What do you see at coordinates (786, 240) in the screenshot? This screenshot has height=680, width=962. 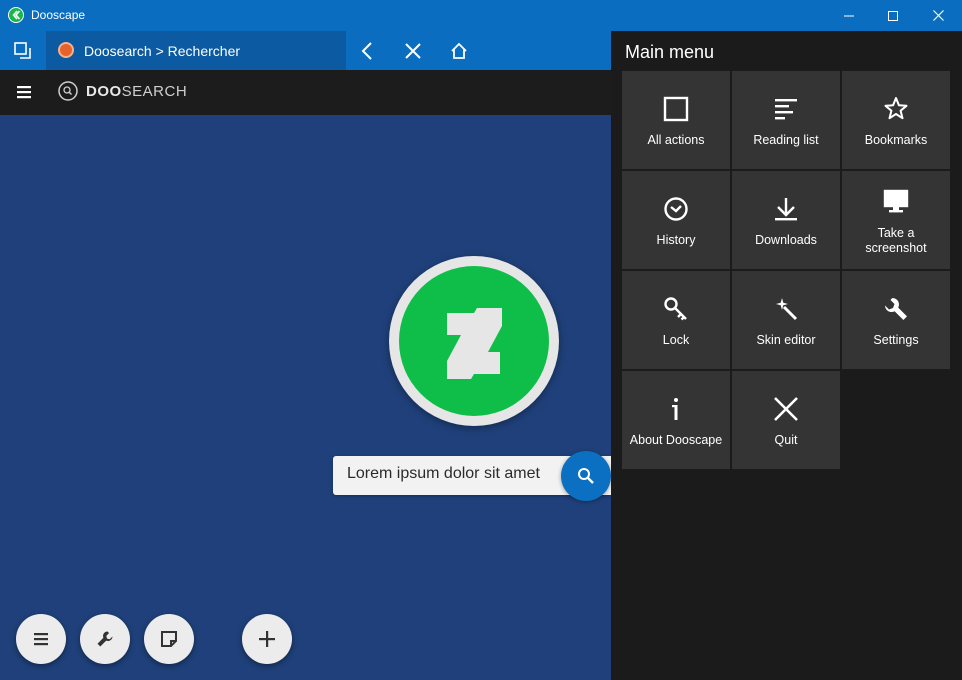 I see `menu-item-label: Downloads` at bounding box center [786, 240].